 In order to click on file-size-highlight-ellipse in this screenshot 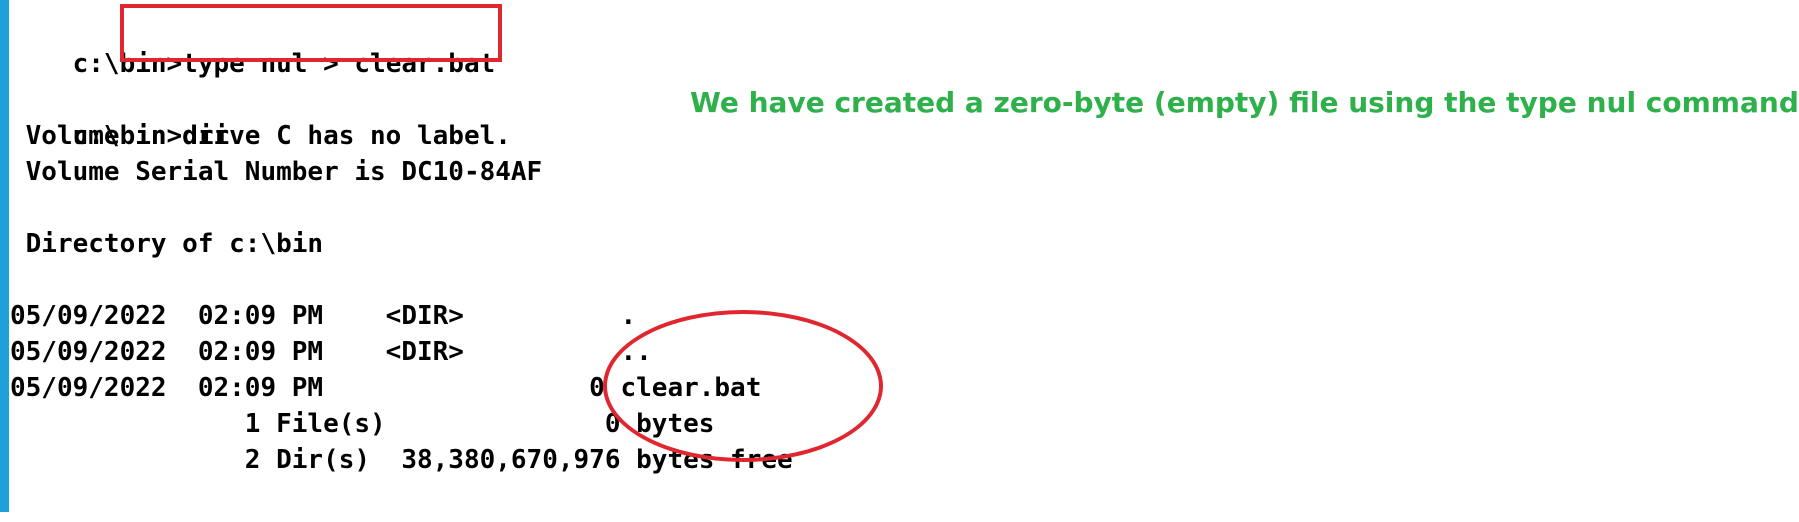, I will do `click(743, 386)`.